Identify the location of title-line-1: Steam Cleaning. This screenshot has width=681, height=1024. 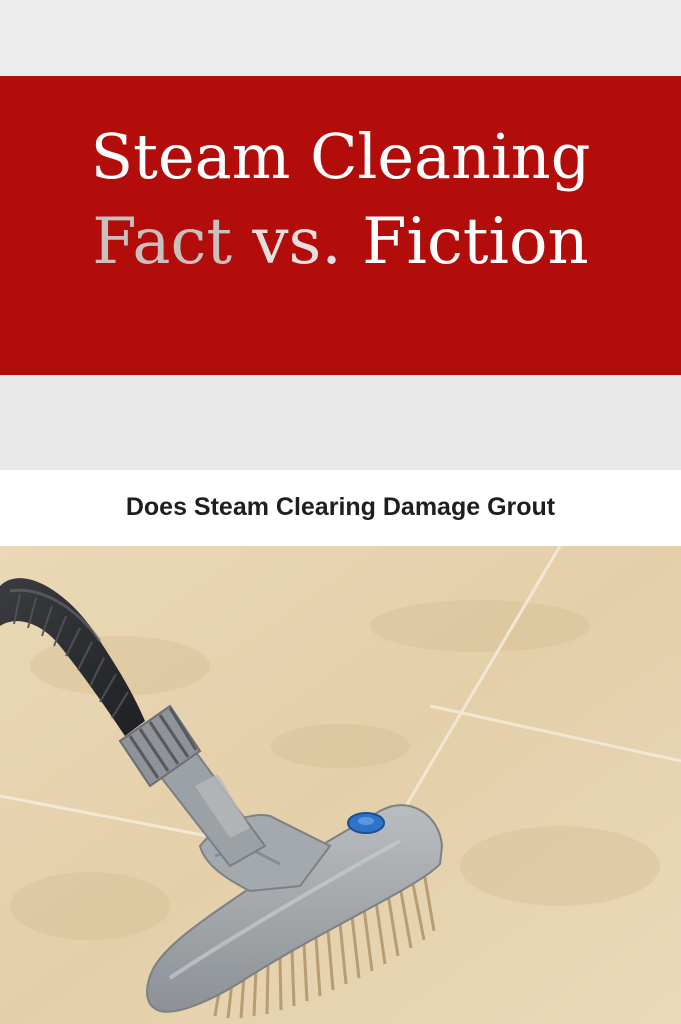
(340, 156).